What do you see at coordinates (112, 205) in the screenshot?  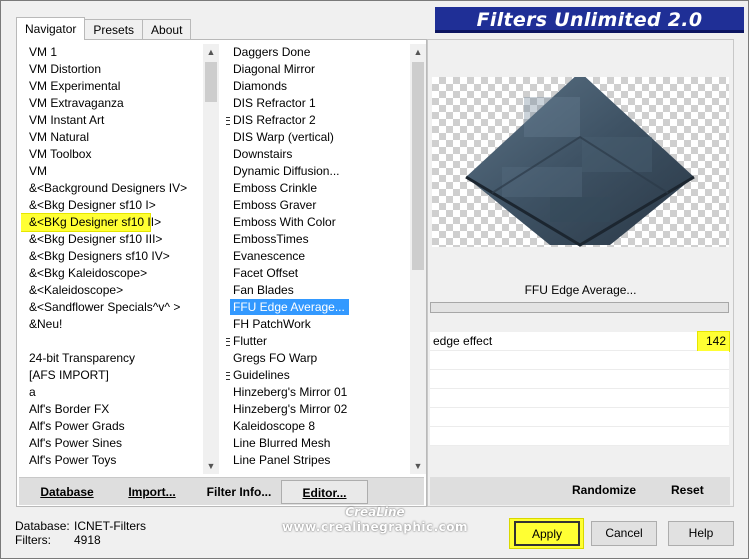 I see `category-item: &<Bkg Designer sf10 I>` at bounding box center [112, 205].